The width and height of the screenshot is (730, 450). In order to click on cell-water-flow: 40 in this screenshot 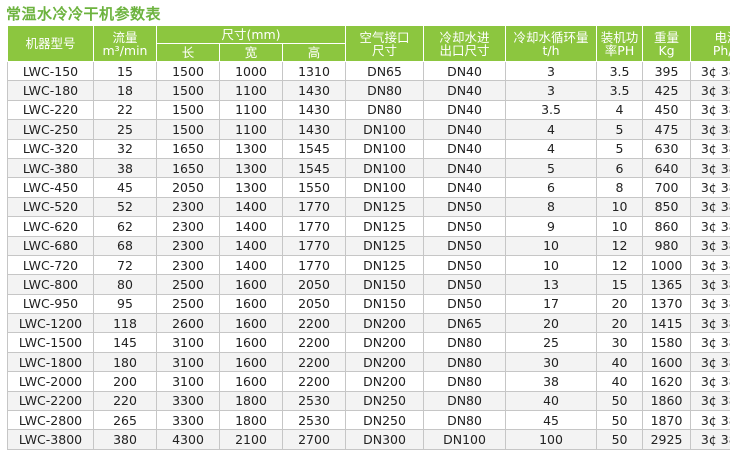, I will do `click(551, 400)`.